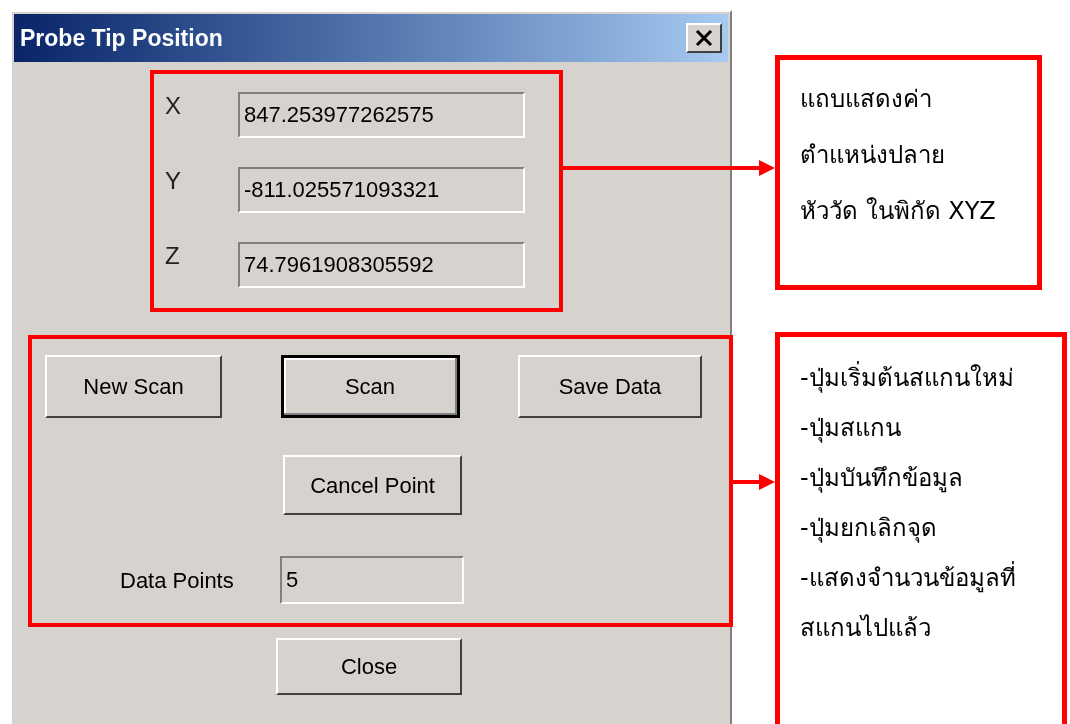 This screenshot has width=1070, height=724. What do you see at coordinates (704, 38) in the screenshot?
I see `close-icon` at bounding box center [704, 38].